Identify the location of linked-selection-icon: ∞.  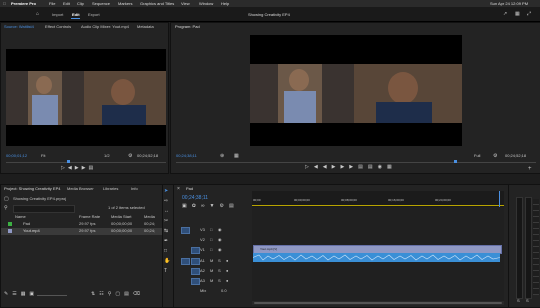
(203, 206).